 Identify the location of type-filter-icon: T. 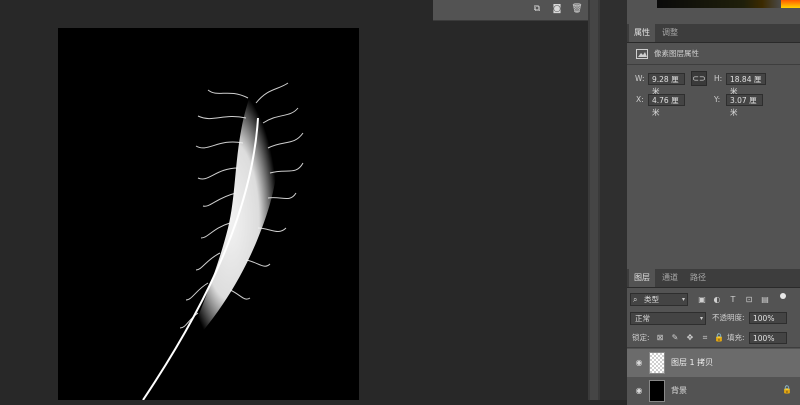
(733, 300).